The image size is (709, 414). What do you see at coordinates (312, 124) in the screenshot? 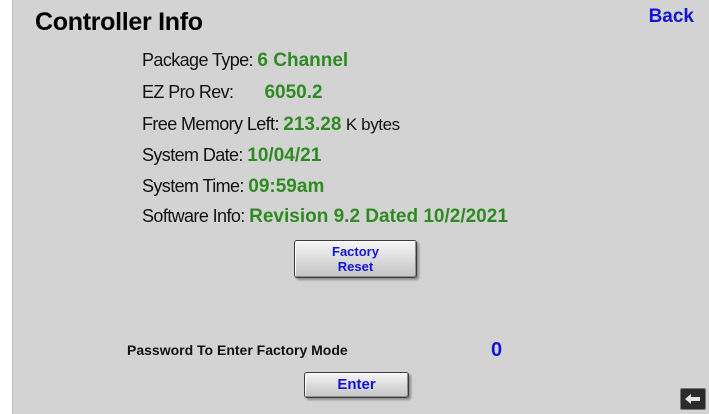
I see `free-memory-value: 213.28` at bounding box center [312, 124].